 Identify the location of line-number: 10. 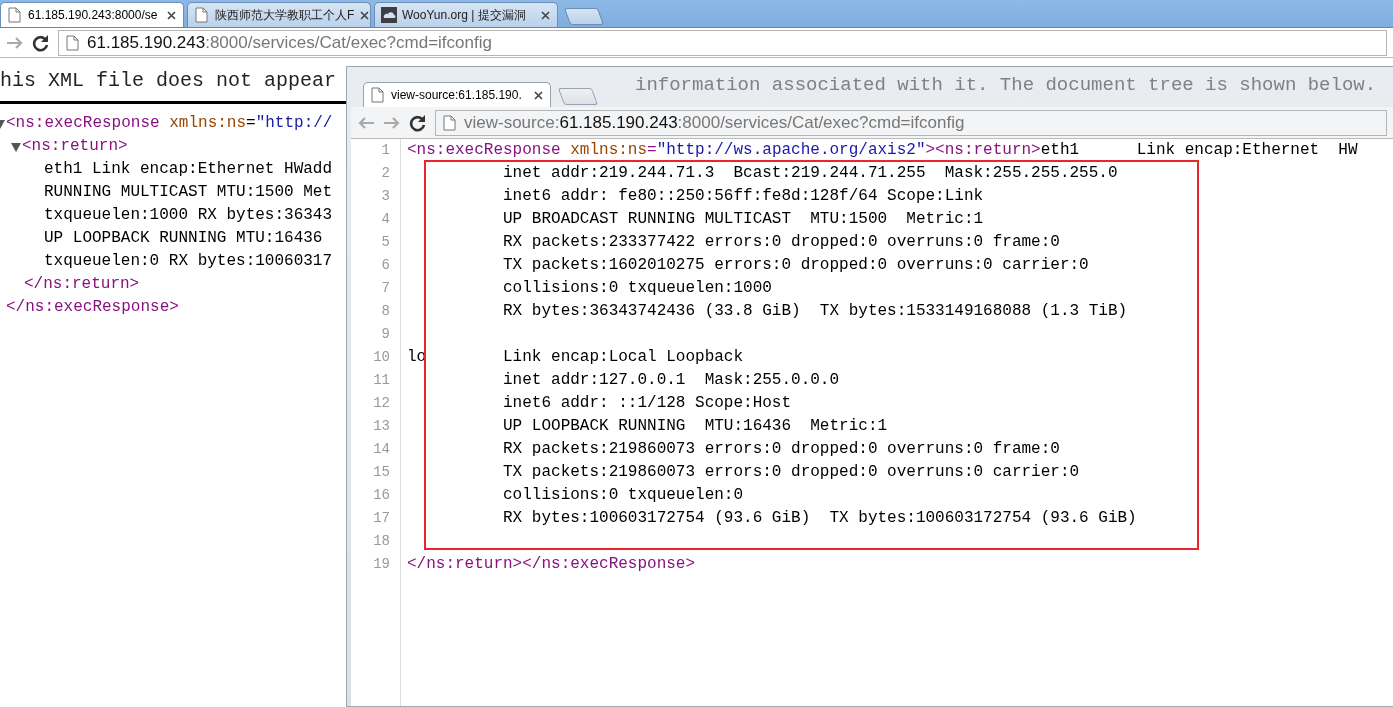
(381, 357).